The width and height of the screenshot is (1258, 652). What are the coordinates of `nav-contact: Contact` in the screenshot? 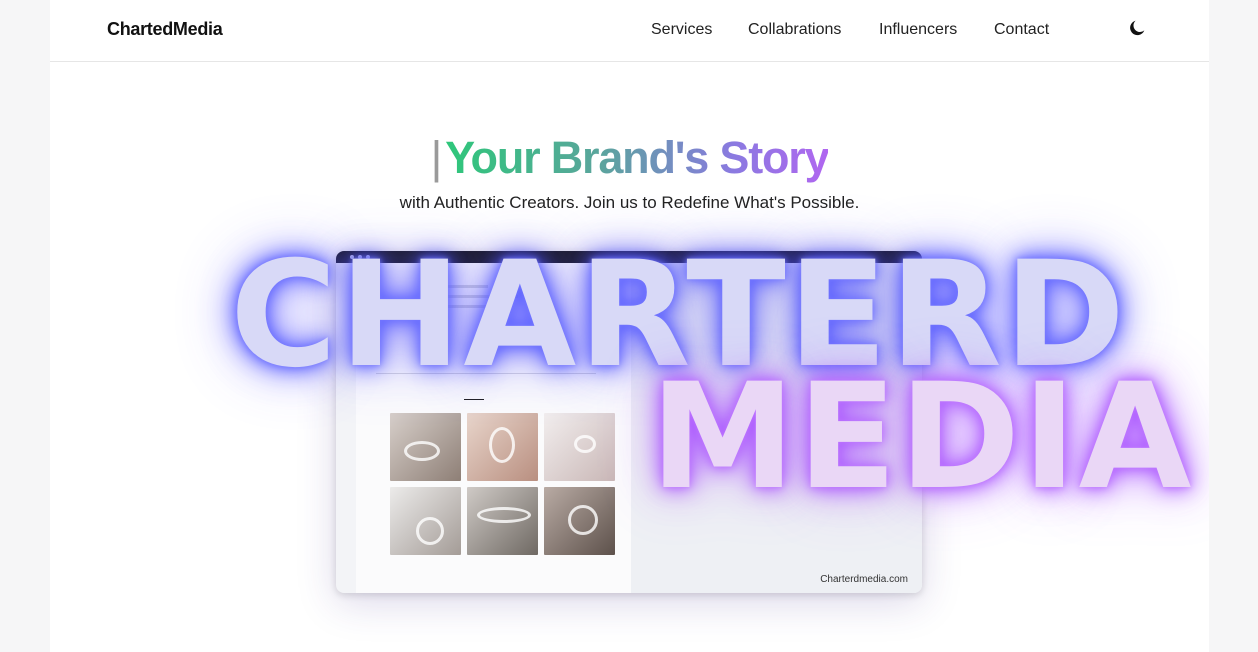 It's located at (1021, 30).